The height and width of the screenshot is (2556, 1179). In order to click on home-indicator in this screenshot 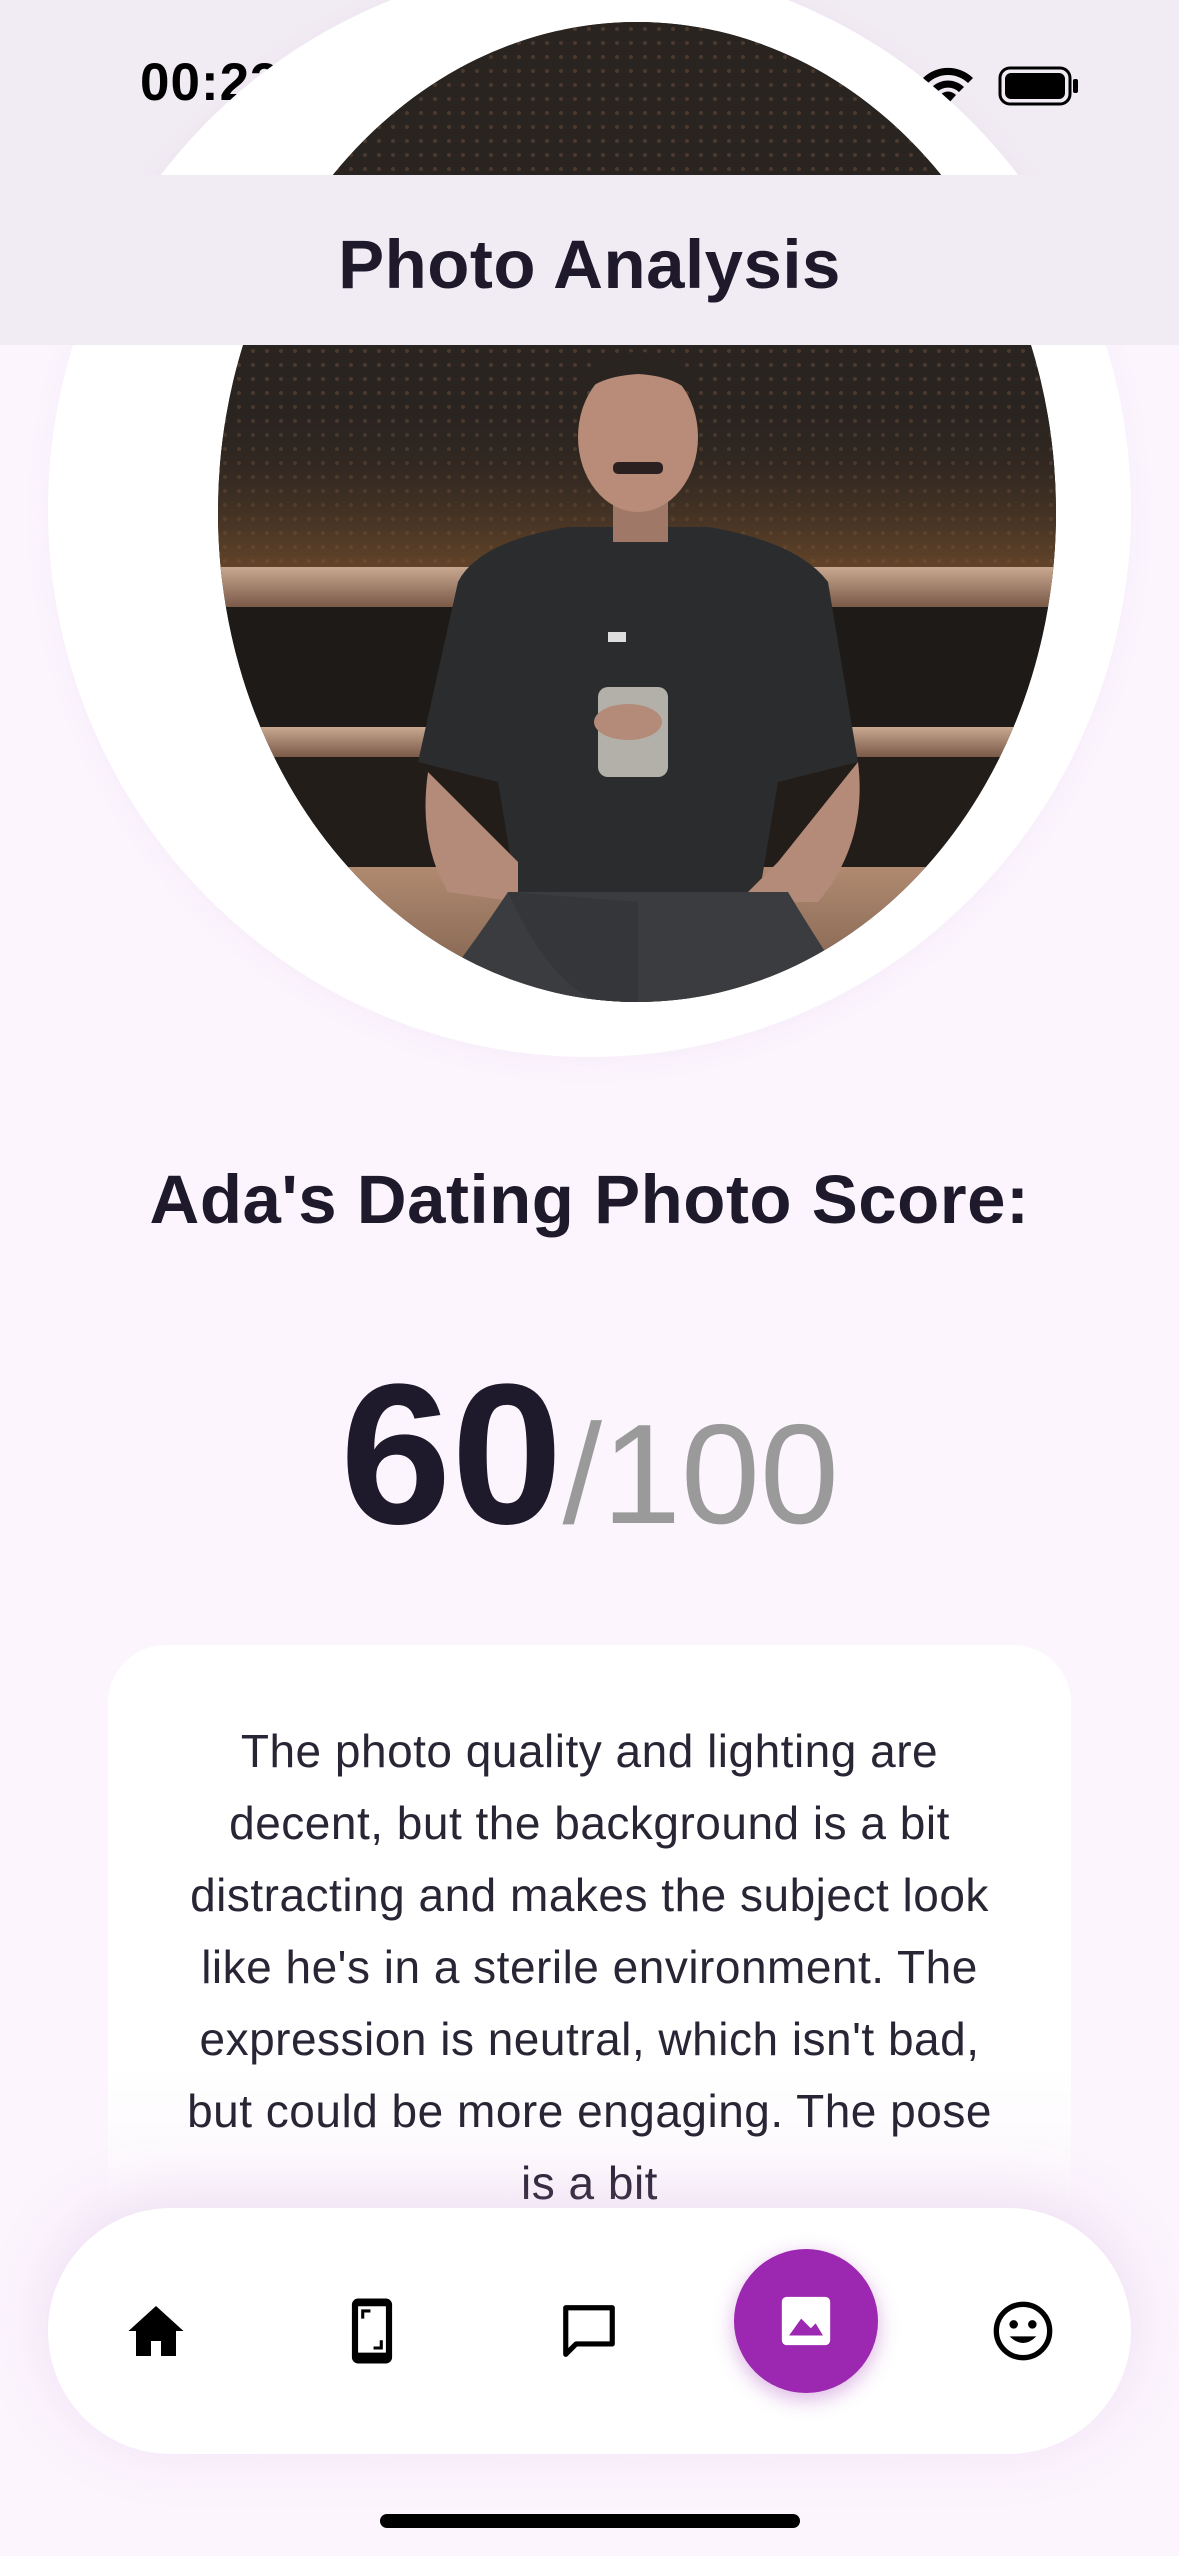, I will do `click(590, 2521)`.